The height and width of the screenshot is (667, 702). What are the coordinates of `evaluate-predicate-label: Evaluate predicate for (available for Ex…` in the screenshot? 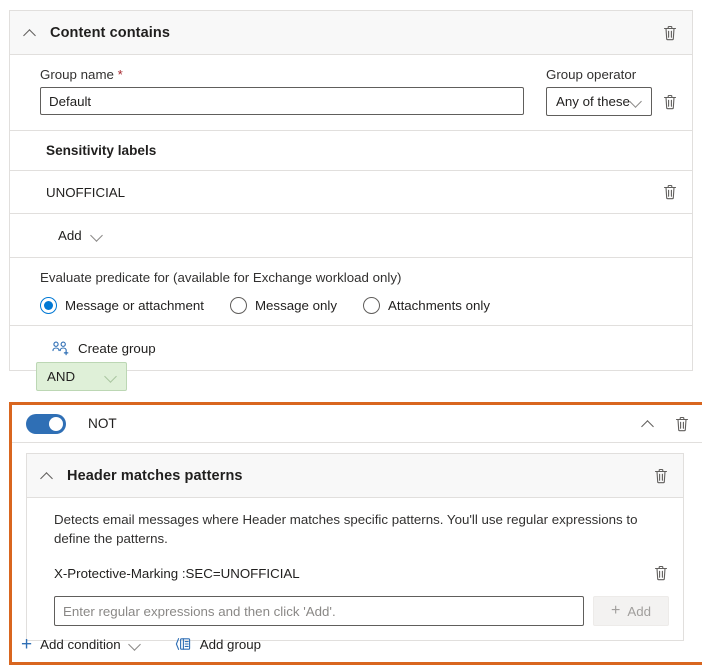 It's located at (221, 277).